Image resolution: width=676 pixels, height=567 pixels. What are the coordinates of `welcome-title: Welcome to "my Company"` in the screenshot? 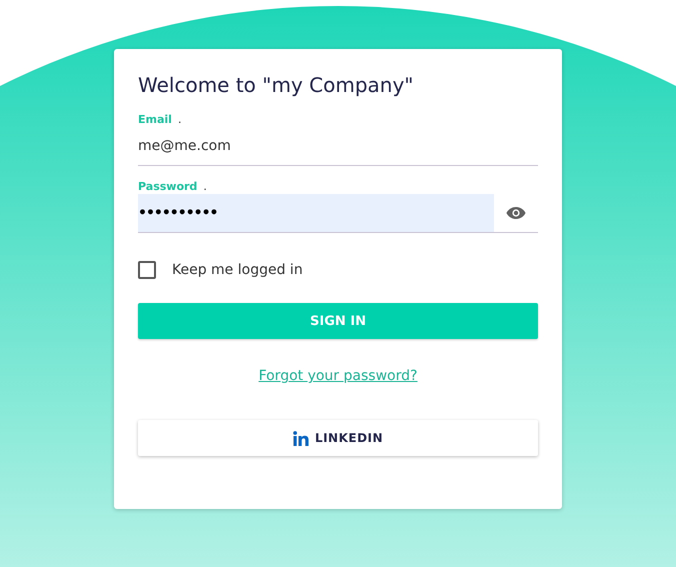 It's located at (276, 85).